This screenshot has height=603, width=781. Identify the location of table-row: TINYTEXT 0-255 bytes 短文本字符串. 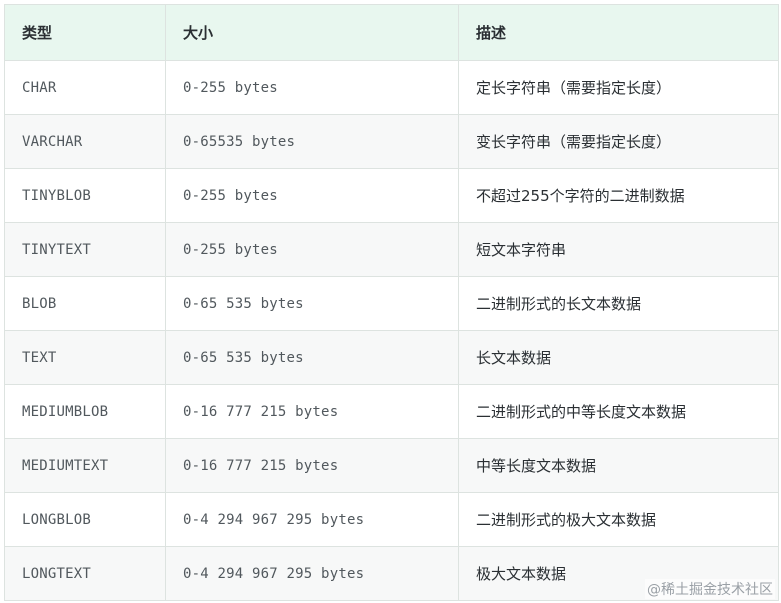
(391, 249).